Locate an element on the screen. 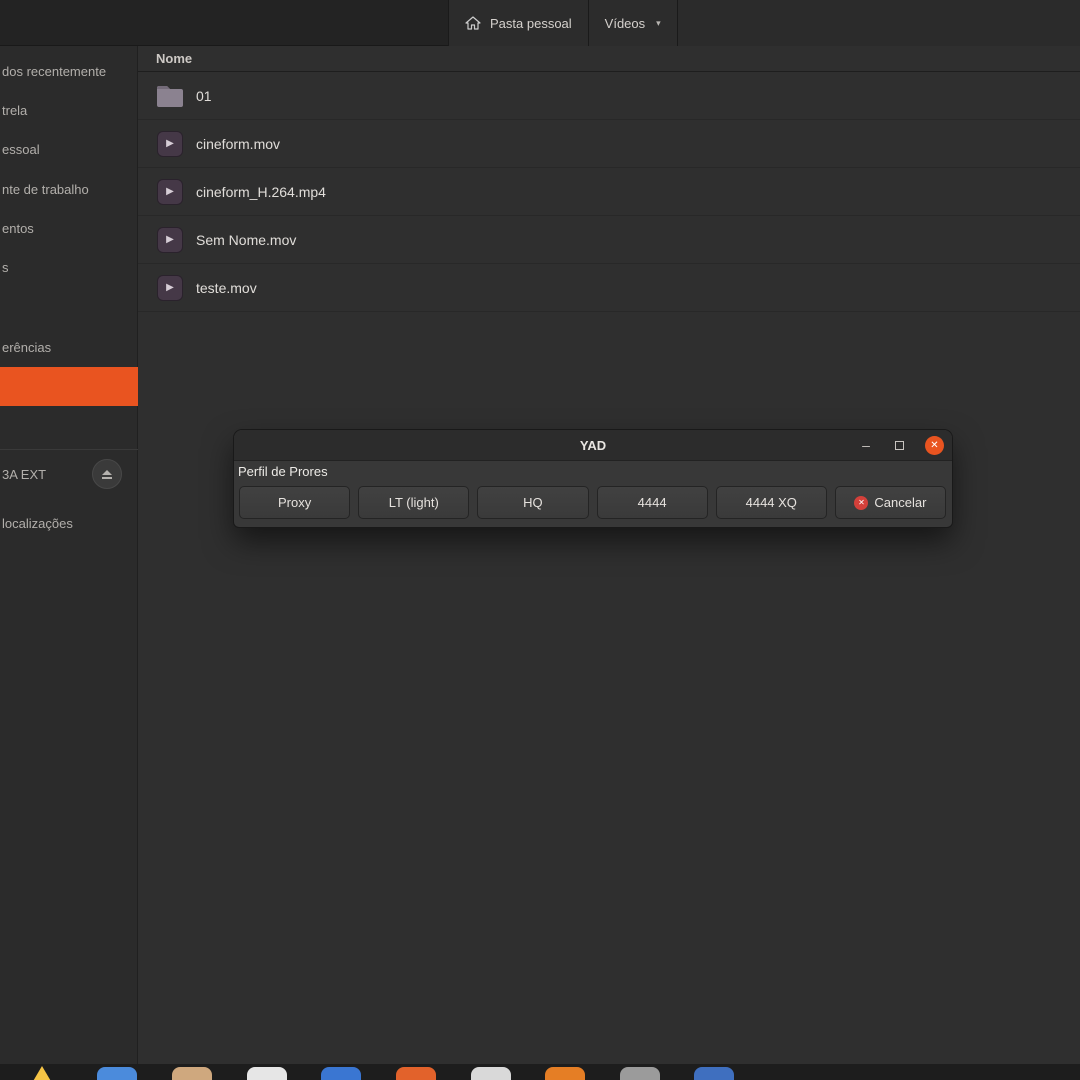  file-name: teste.mov is located at coordinates (226, 287).